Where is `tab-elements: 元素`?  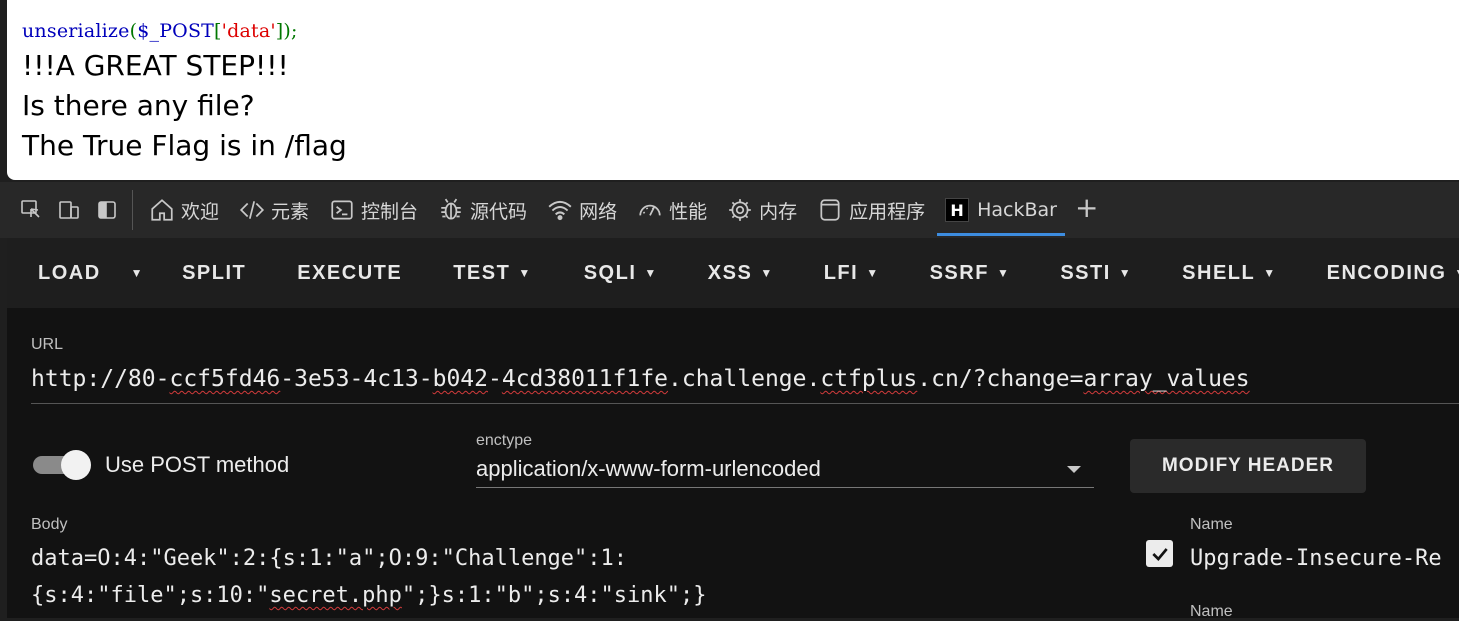
tab-elements: 元素 is located at coordinates (274, 210).